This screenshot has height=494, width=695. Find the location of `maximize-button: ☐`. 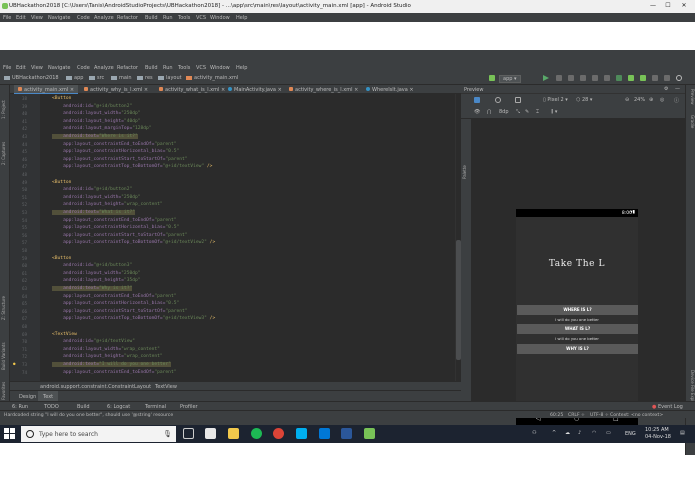

maximize-button: ☐ is located at coordinates (668, 6).